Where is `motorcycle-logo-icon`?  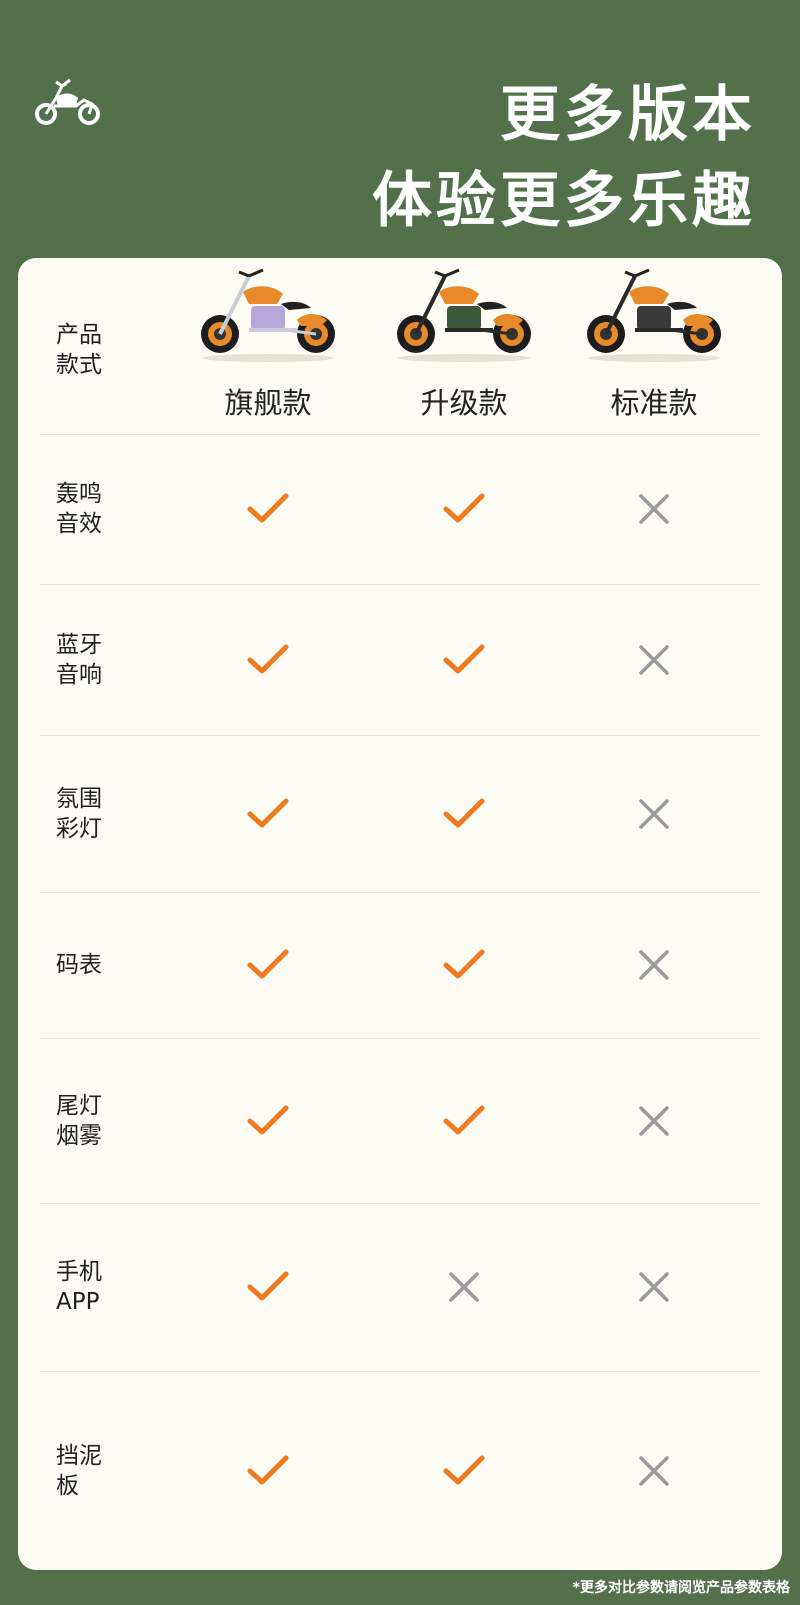 motorcycle-logo-icon is located at coordinates (67, 101).